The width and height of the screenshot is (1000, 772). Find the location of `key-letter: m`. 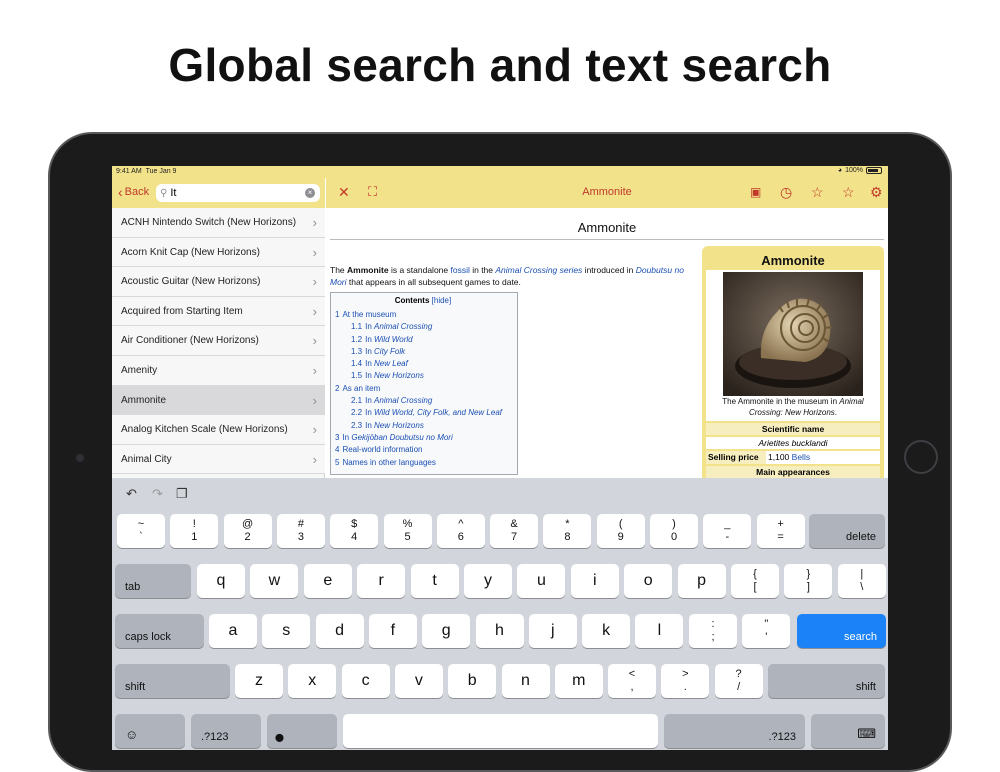

key-letter: m is located at coordinates (578, 681).